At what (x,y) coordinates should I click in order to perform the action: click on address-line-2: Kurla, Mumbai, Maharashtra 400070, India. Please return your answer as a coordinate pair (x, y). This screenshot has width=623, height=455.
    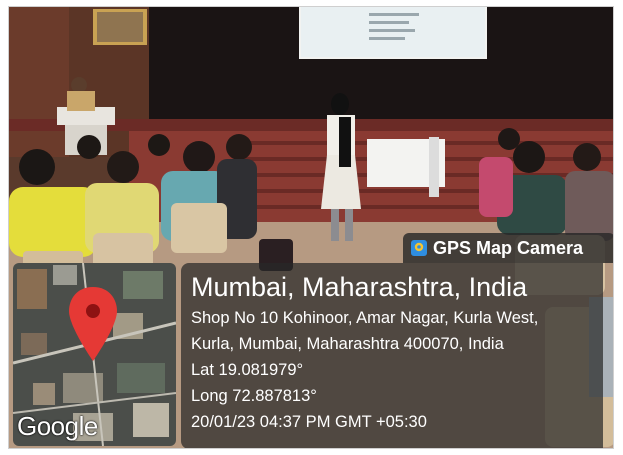
    Looking at the image, I should click on (347, 344).